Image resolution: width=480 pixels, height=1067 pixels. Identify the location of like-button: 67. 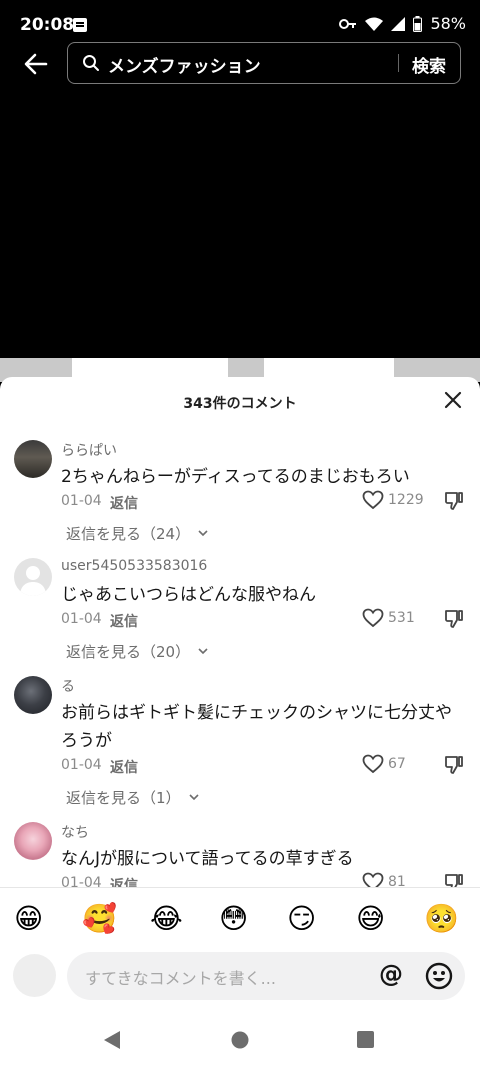
(384, 764).